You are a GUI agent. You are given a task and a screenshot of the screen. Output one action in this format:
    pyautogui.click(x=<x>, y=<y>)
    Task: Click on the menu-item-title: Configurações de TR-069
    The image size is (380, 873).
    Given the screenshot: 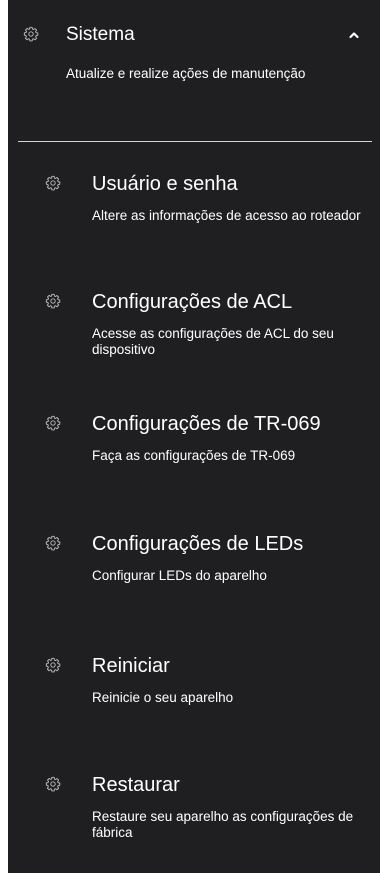 What is the action you would take?
    pyautogui.click(x=206, y=424)
    